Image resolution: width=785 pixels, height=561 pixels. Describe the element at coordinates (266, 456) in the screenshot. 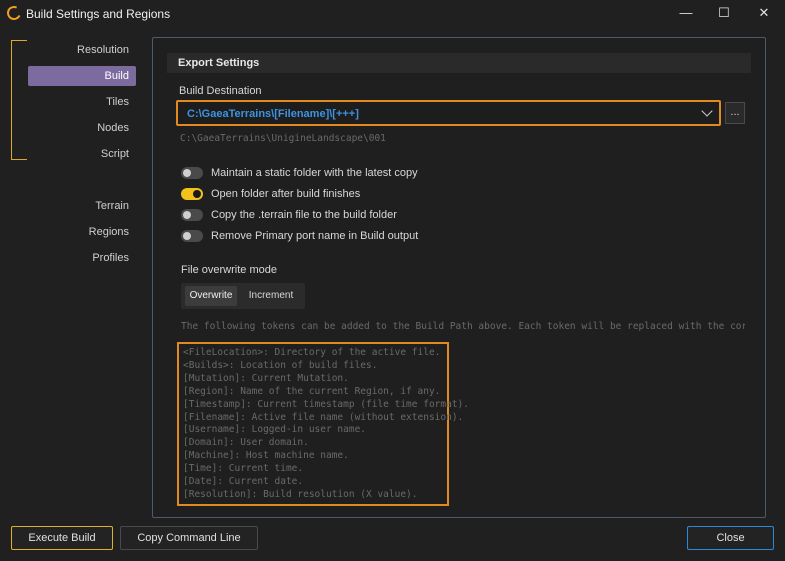

I see `token-line: [Machine]: Host machine name.` at that location.